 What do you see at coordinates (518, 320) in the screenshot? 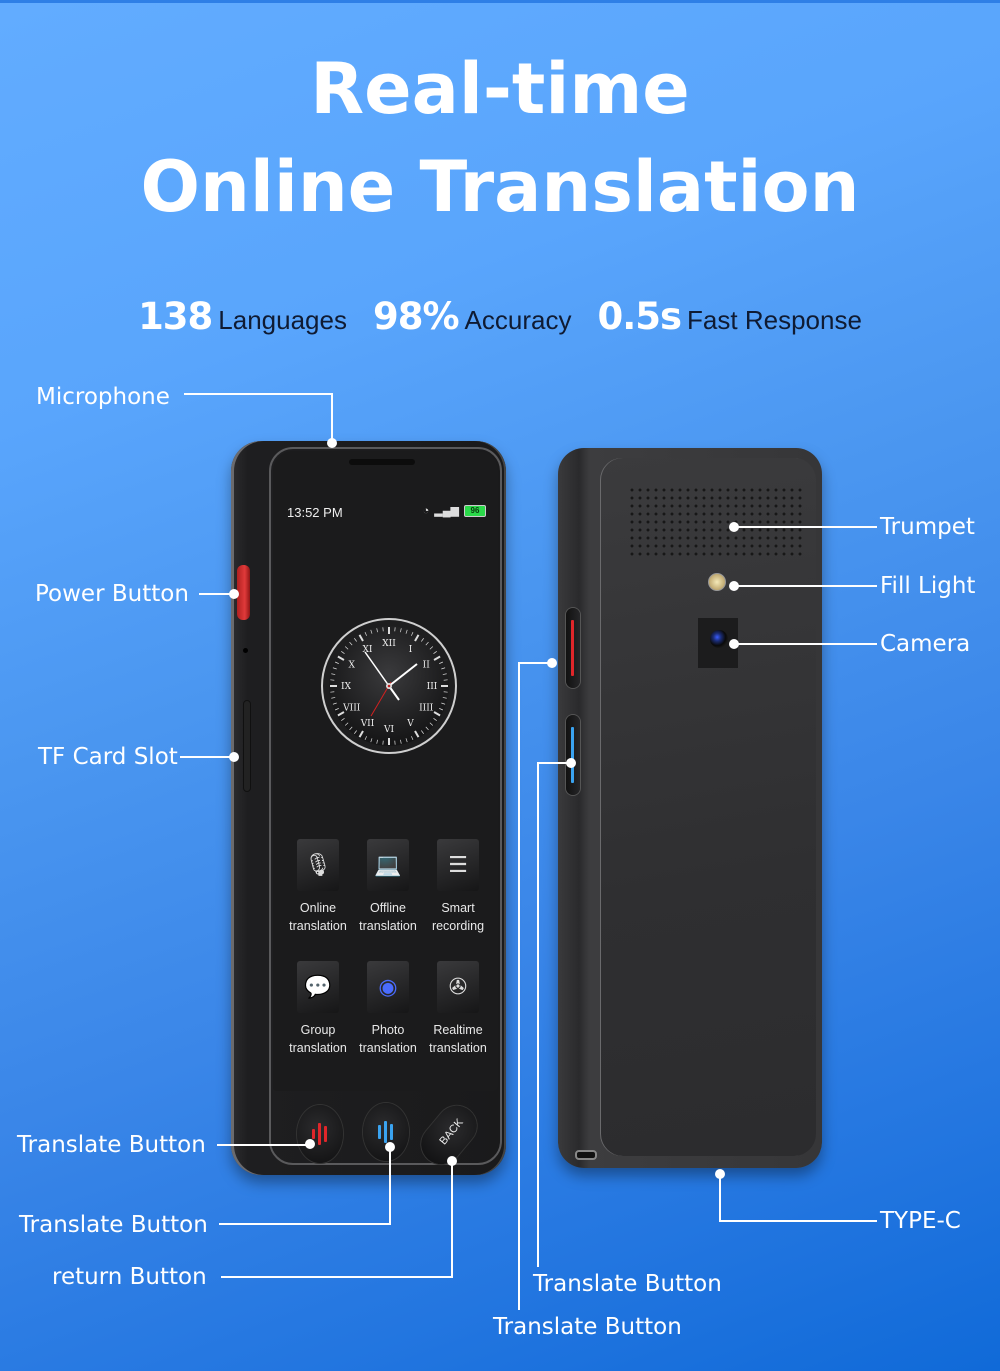
I see `stat-label: Accuracy` at bounding box center [518, 320].